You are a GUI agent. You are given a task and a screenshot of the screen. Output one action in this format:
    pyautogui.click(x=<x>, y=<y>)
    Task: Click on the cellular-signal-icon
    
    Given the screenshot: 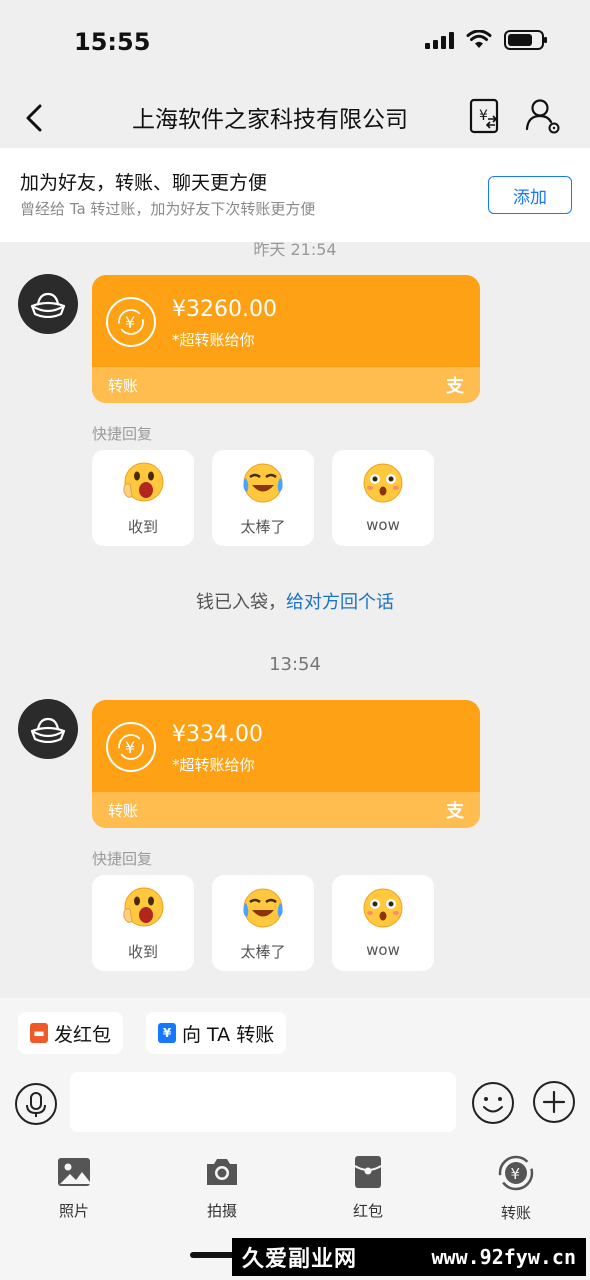 What is the action you would take?
    pyautogui.click(x=439, y=40)
    